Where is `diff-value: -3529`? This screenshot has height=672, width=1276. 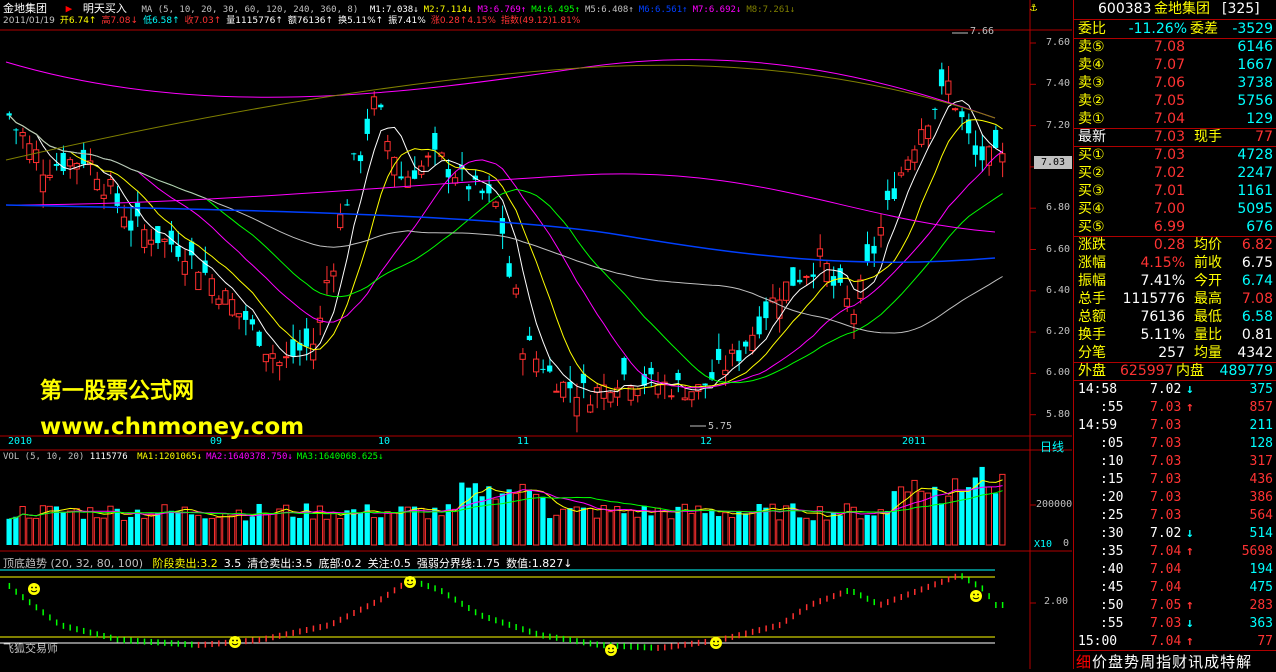
diff-value: -3529 is located at coordinates (1252, 29).